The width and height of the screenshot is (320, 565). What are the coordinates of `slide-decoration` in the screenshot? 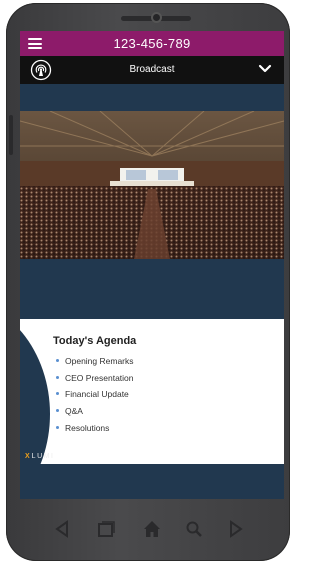 It's located at (35, 393).